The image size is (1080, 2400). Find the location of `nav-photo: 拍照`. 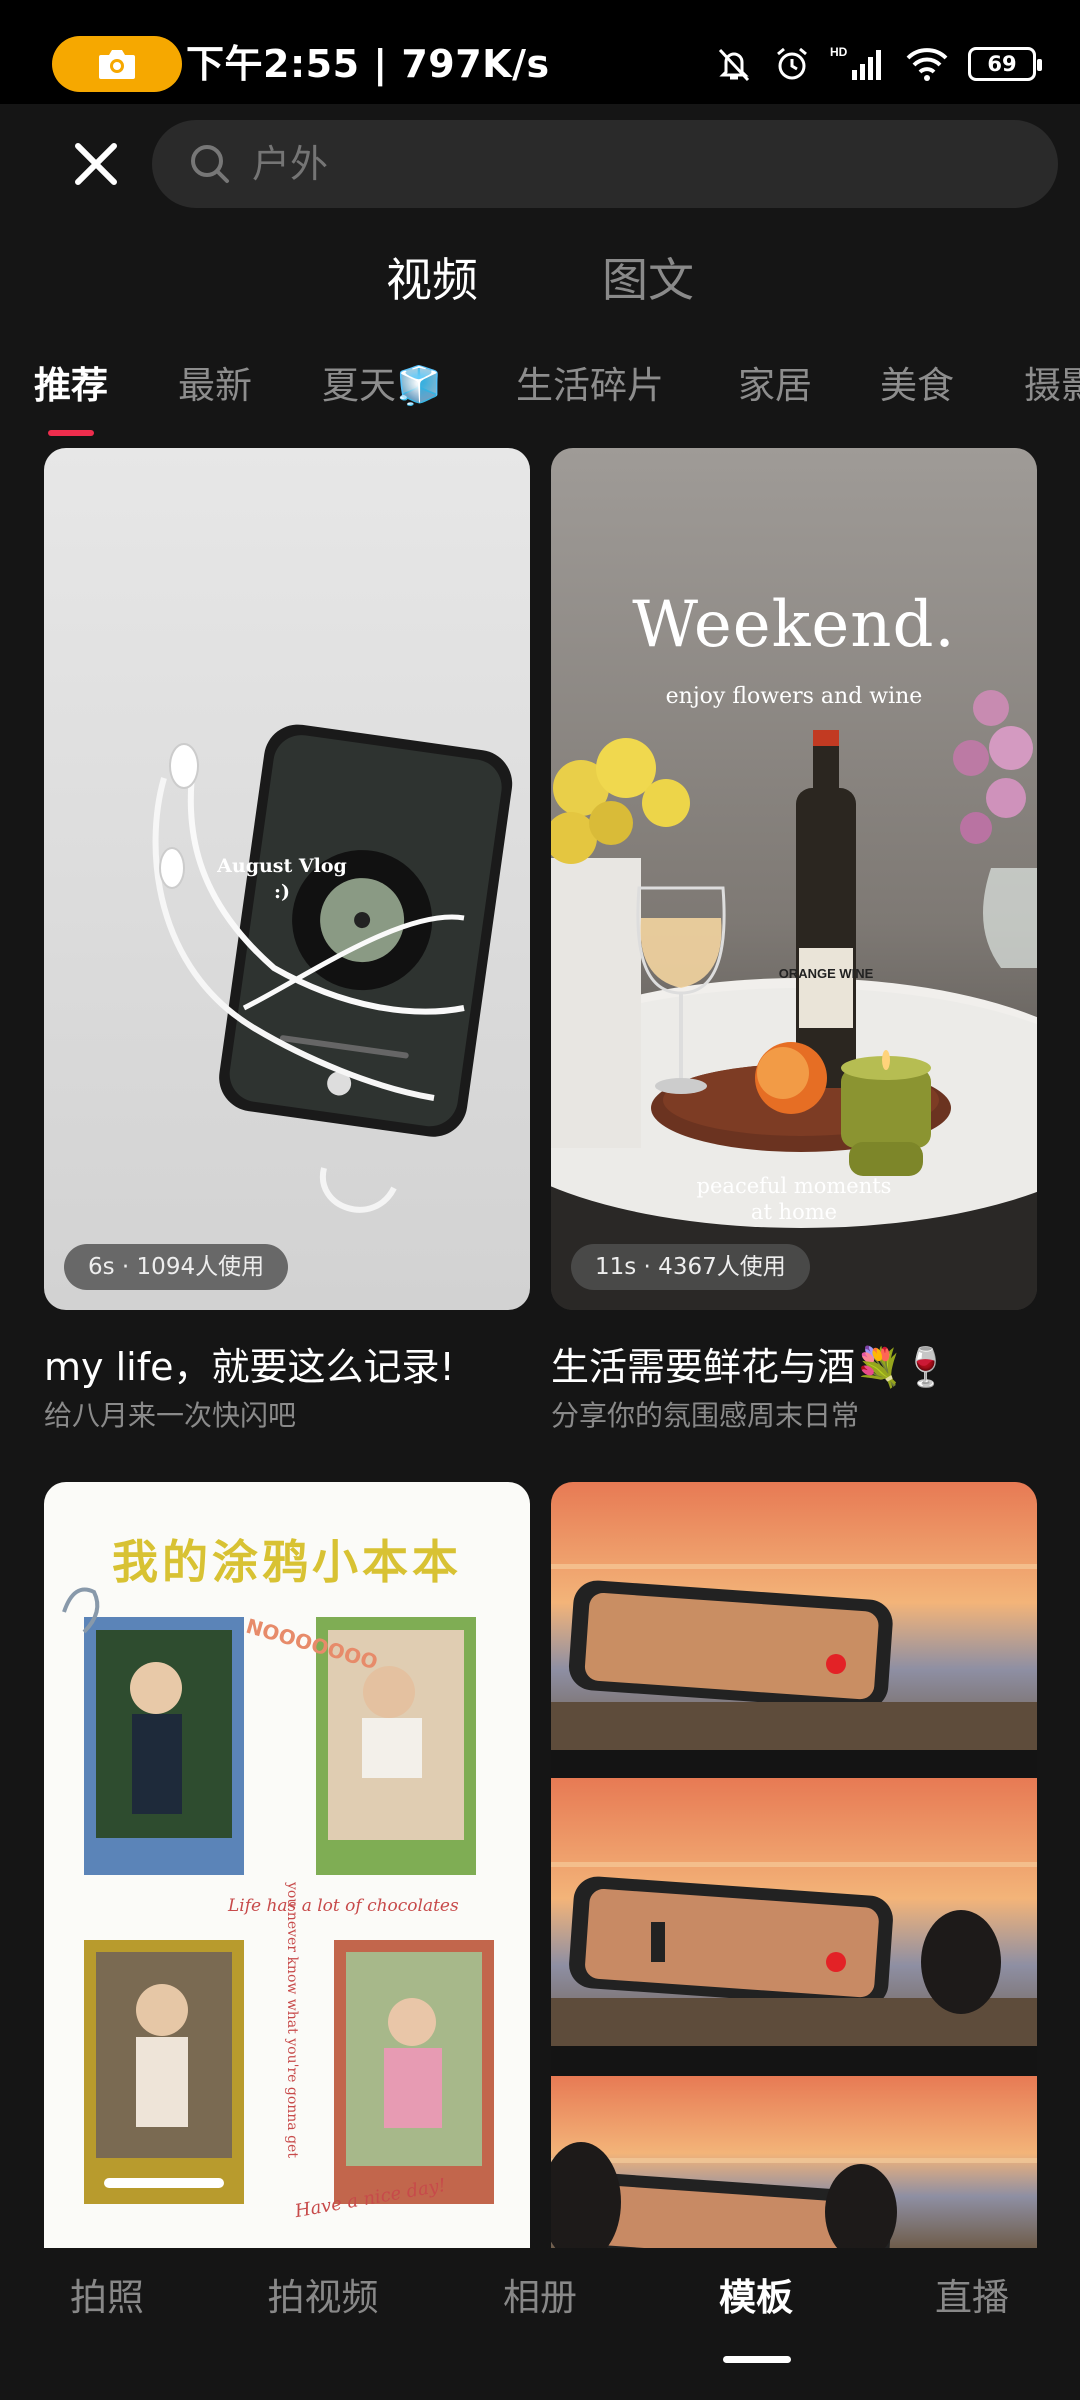

nav-photo: 拍照 is located at coordinates (107, 2298).